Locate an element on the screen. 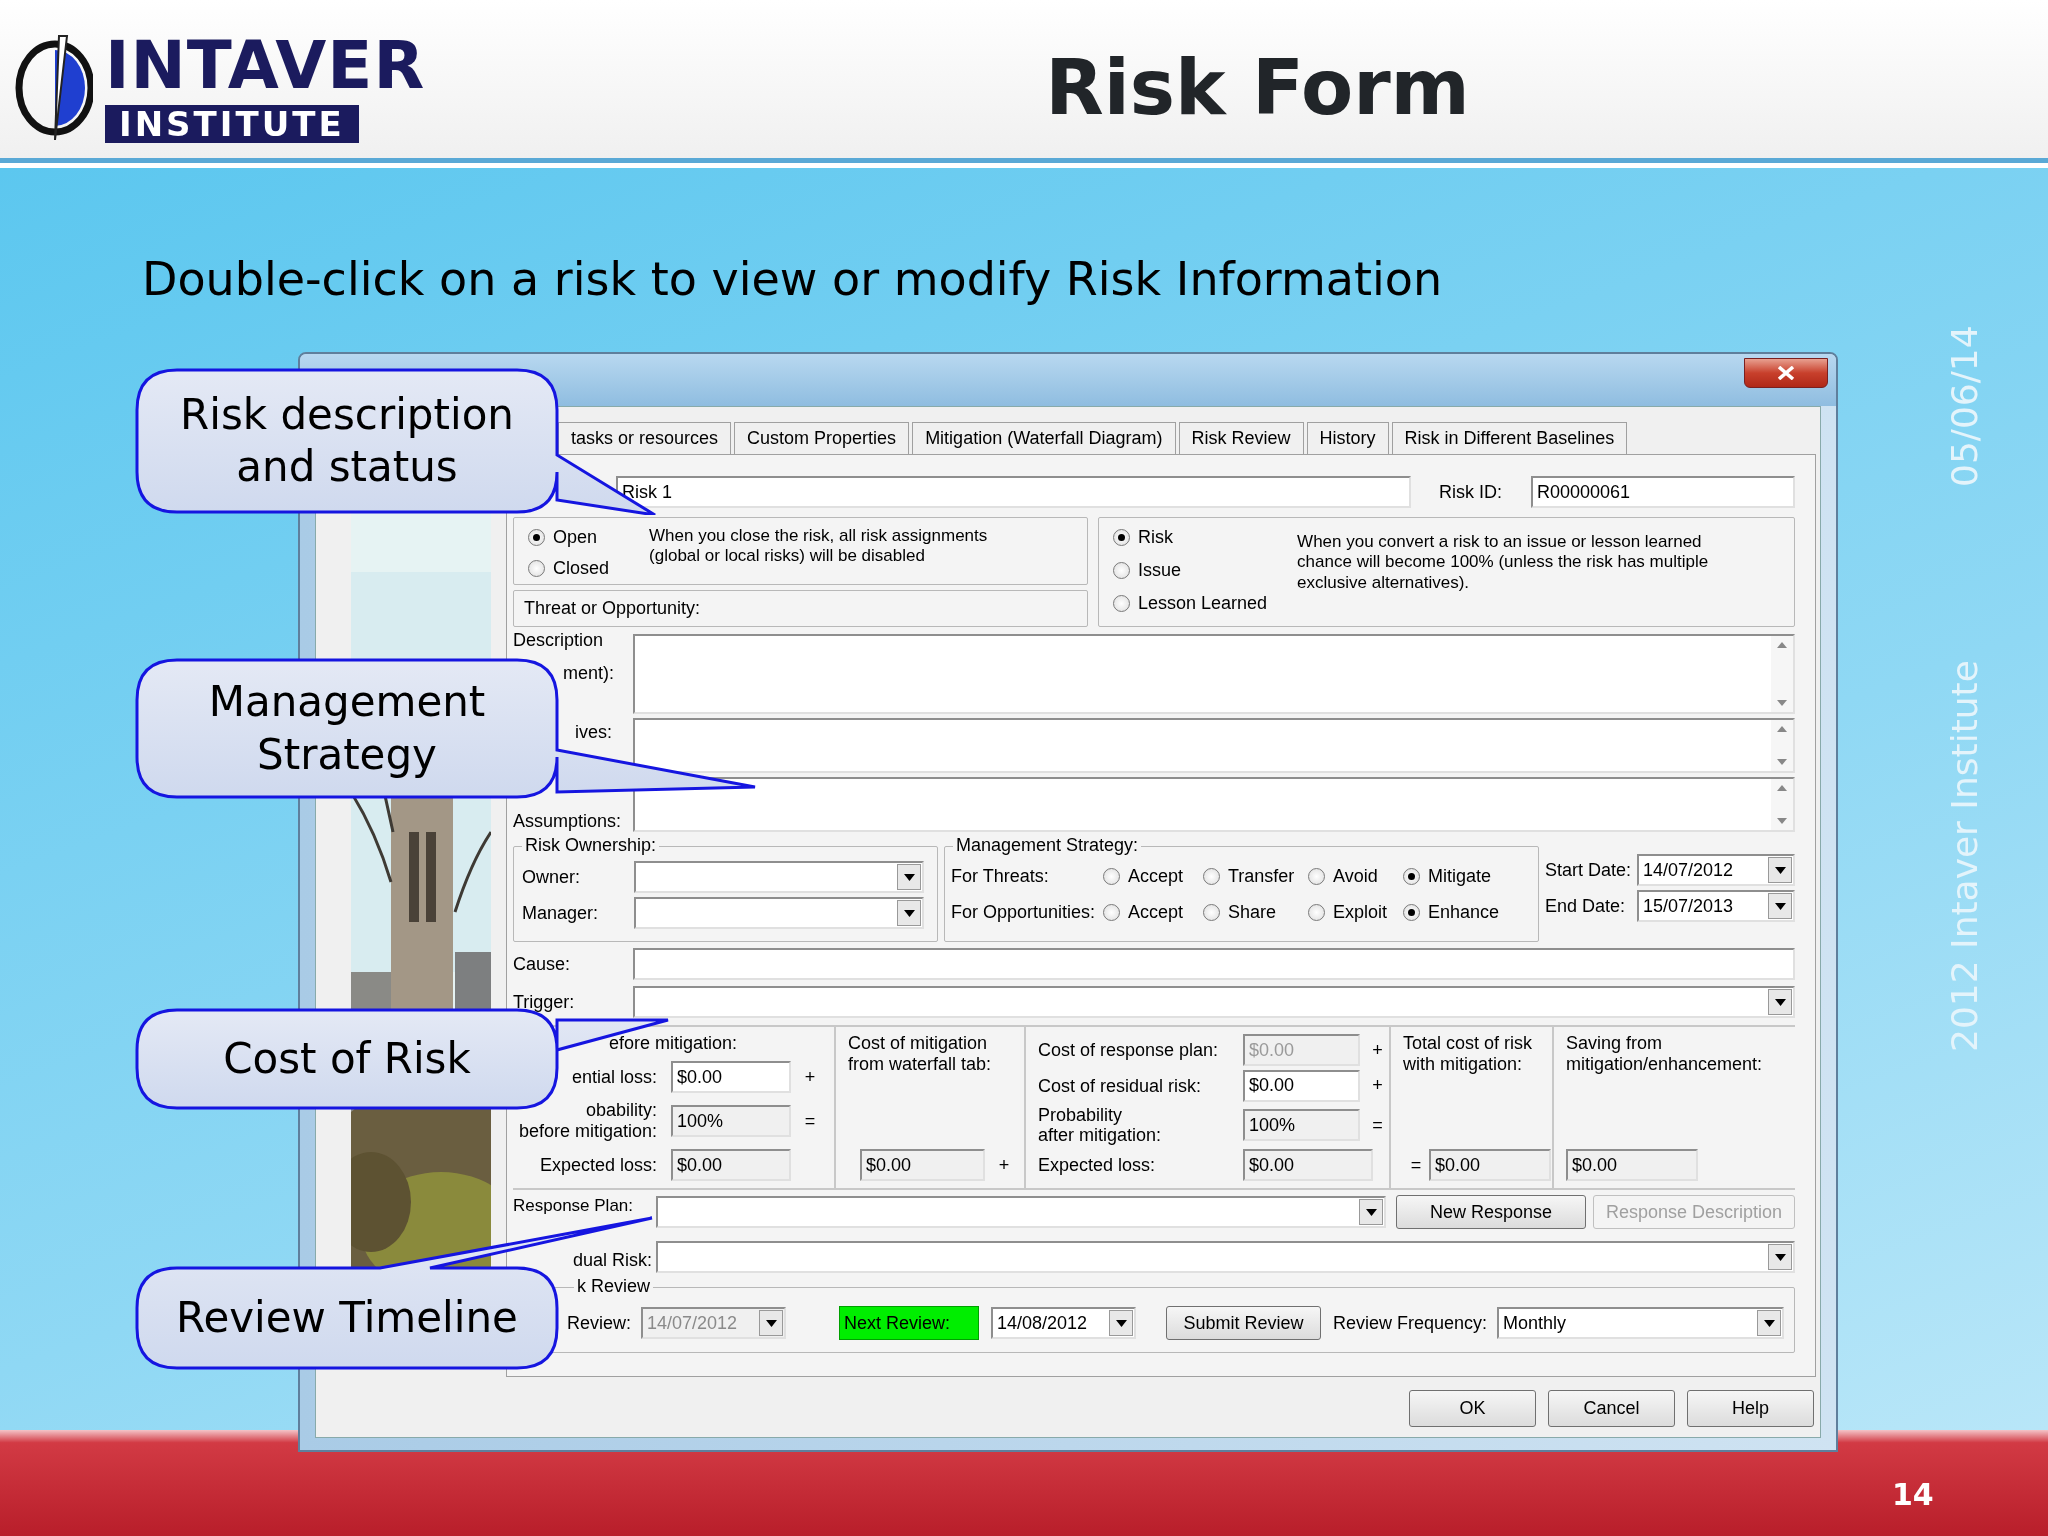  field-label: Assumptions: is located at coordinates (568, 821).